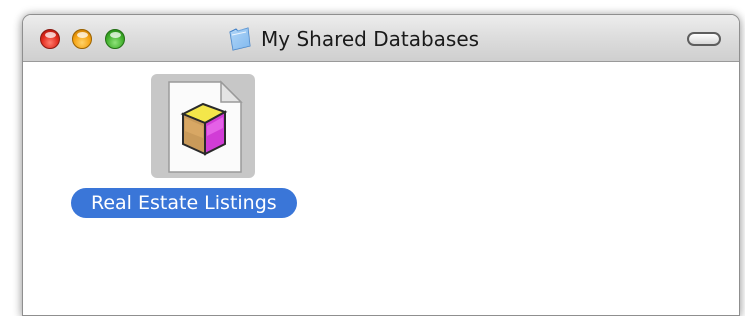 This screenshot has height=316, width=745. I want to click on title-bar: My Shared Databases, so click(381, 38).